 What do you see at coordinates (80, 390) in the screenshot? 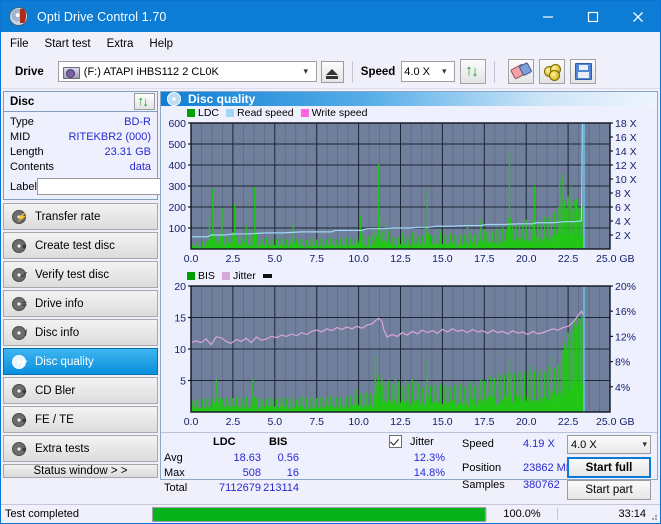
I see `sidebar-item-cd-bler: ● CD Bler` at bounding box center [80, 390].